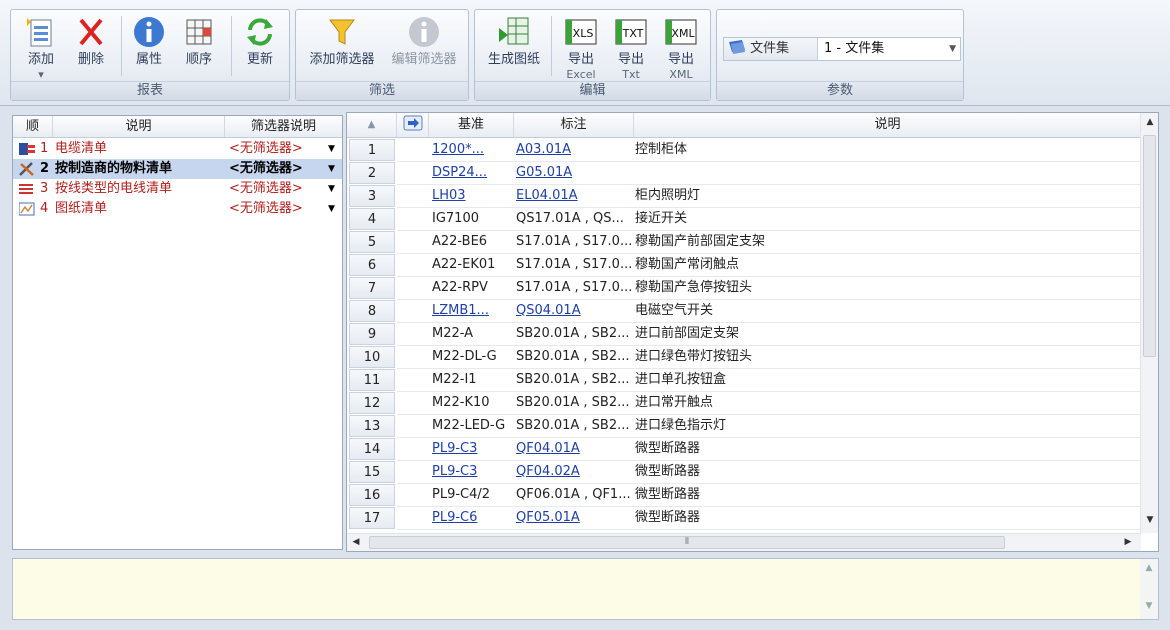 The height and width of the screenshot is (630, 1170). I want to click on table-row: 2 DSP24... G05.01A, so click(744, 173).